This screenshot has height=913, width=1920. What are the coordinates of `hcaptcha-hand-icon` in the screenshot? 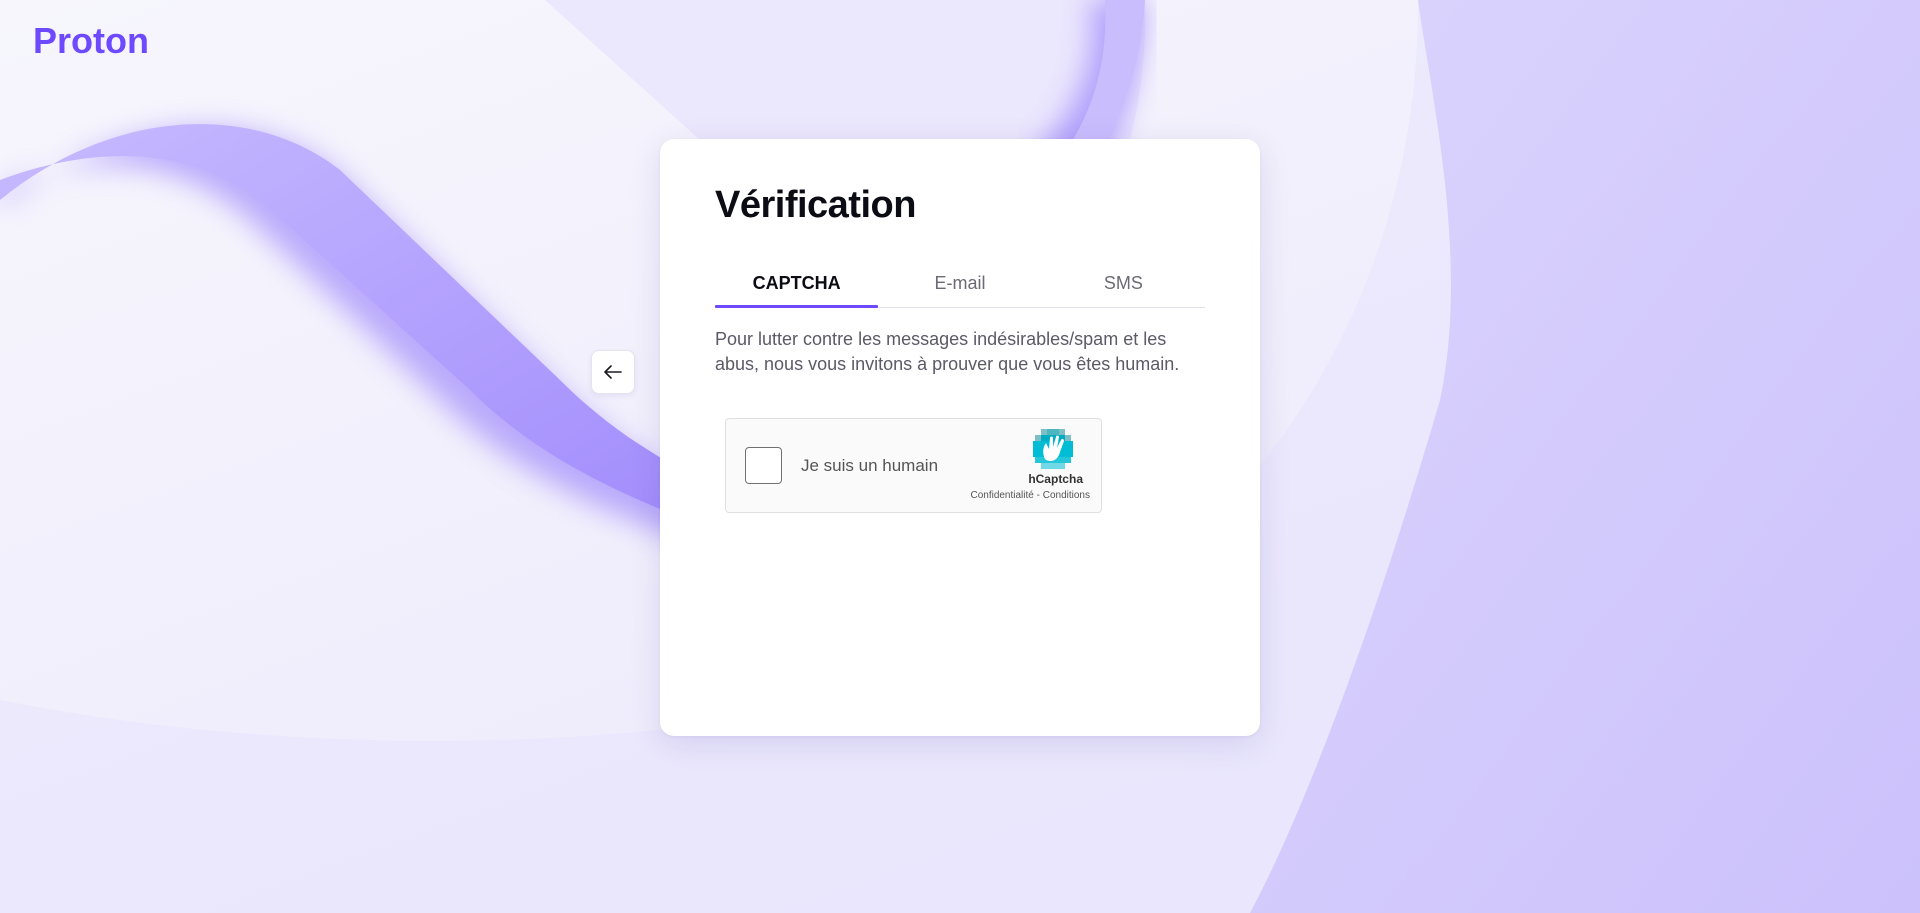 It's located at (1053, 448).